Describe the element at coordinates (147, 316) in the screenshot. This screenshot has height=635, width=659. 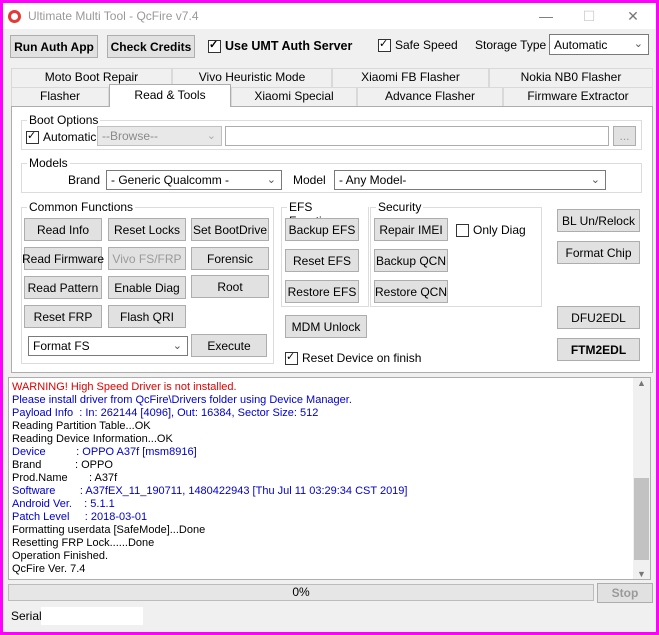
I see `flash-qri-button: Flash QRI` at that location.